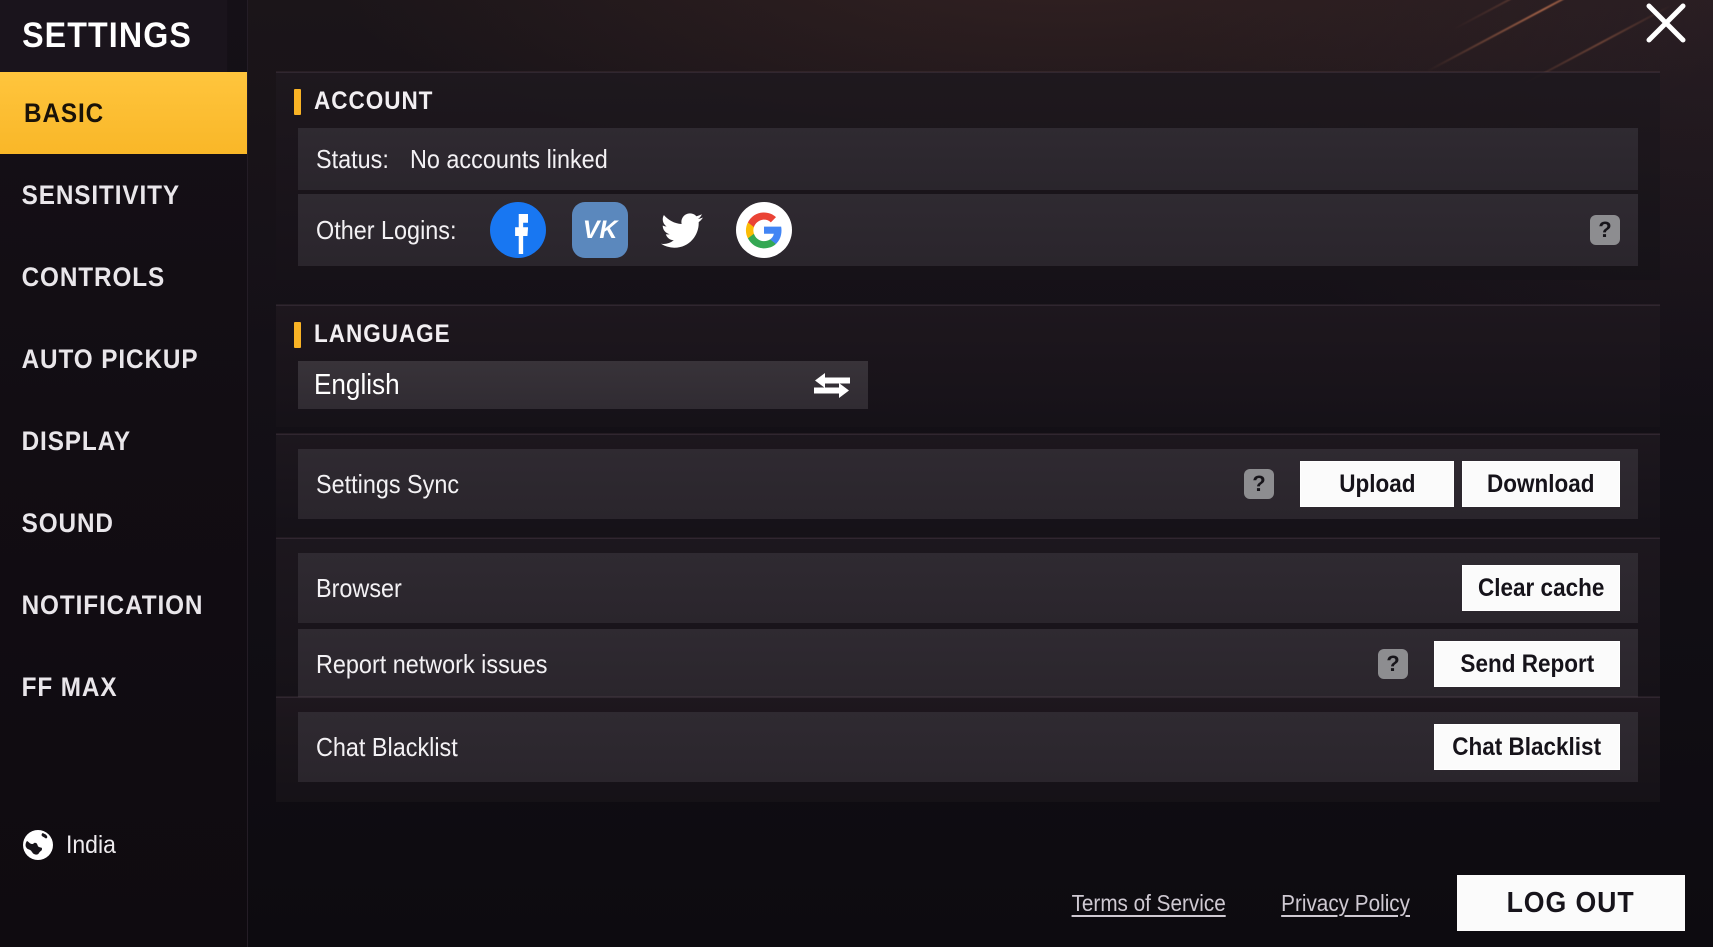  What do you see at coordinates (114, 36) in the screenshot?
I see `page-title: SETTINGS` at bounding box center [114, 36].